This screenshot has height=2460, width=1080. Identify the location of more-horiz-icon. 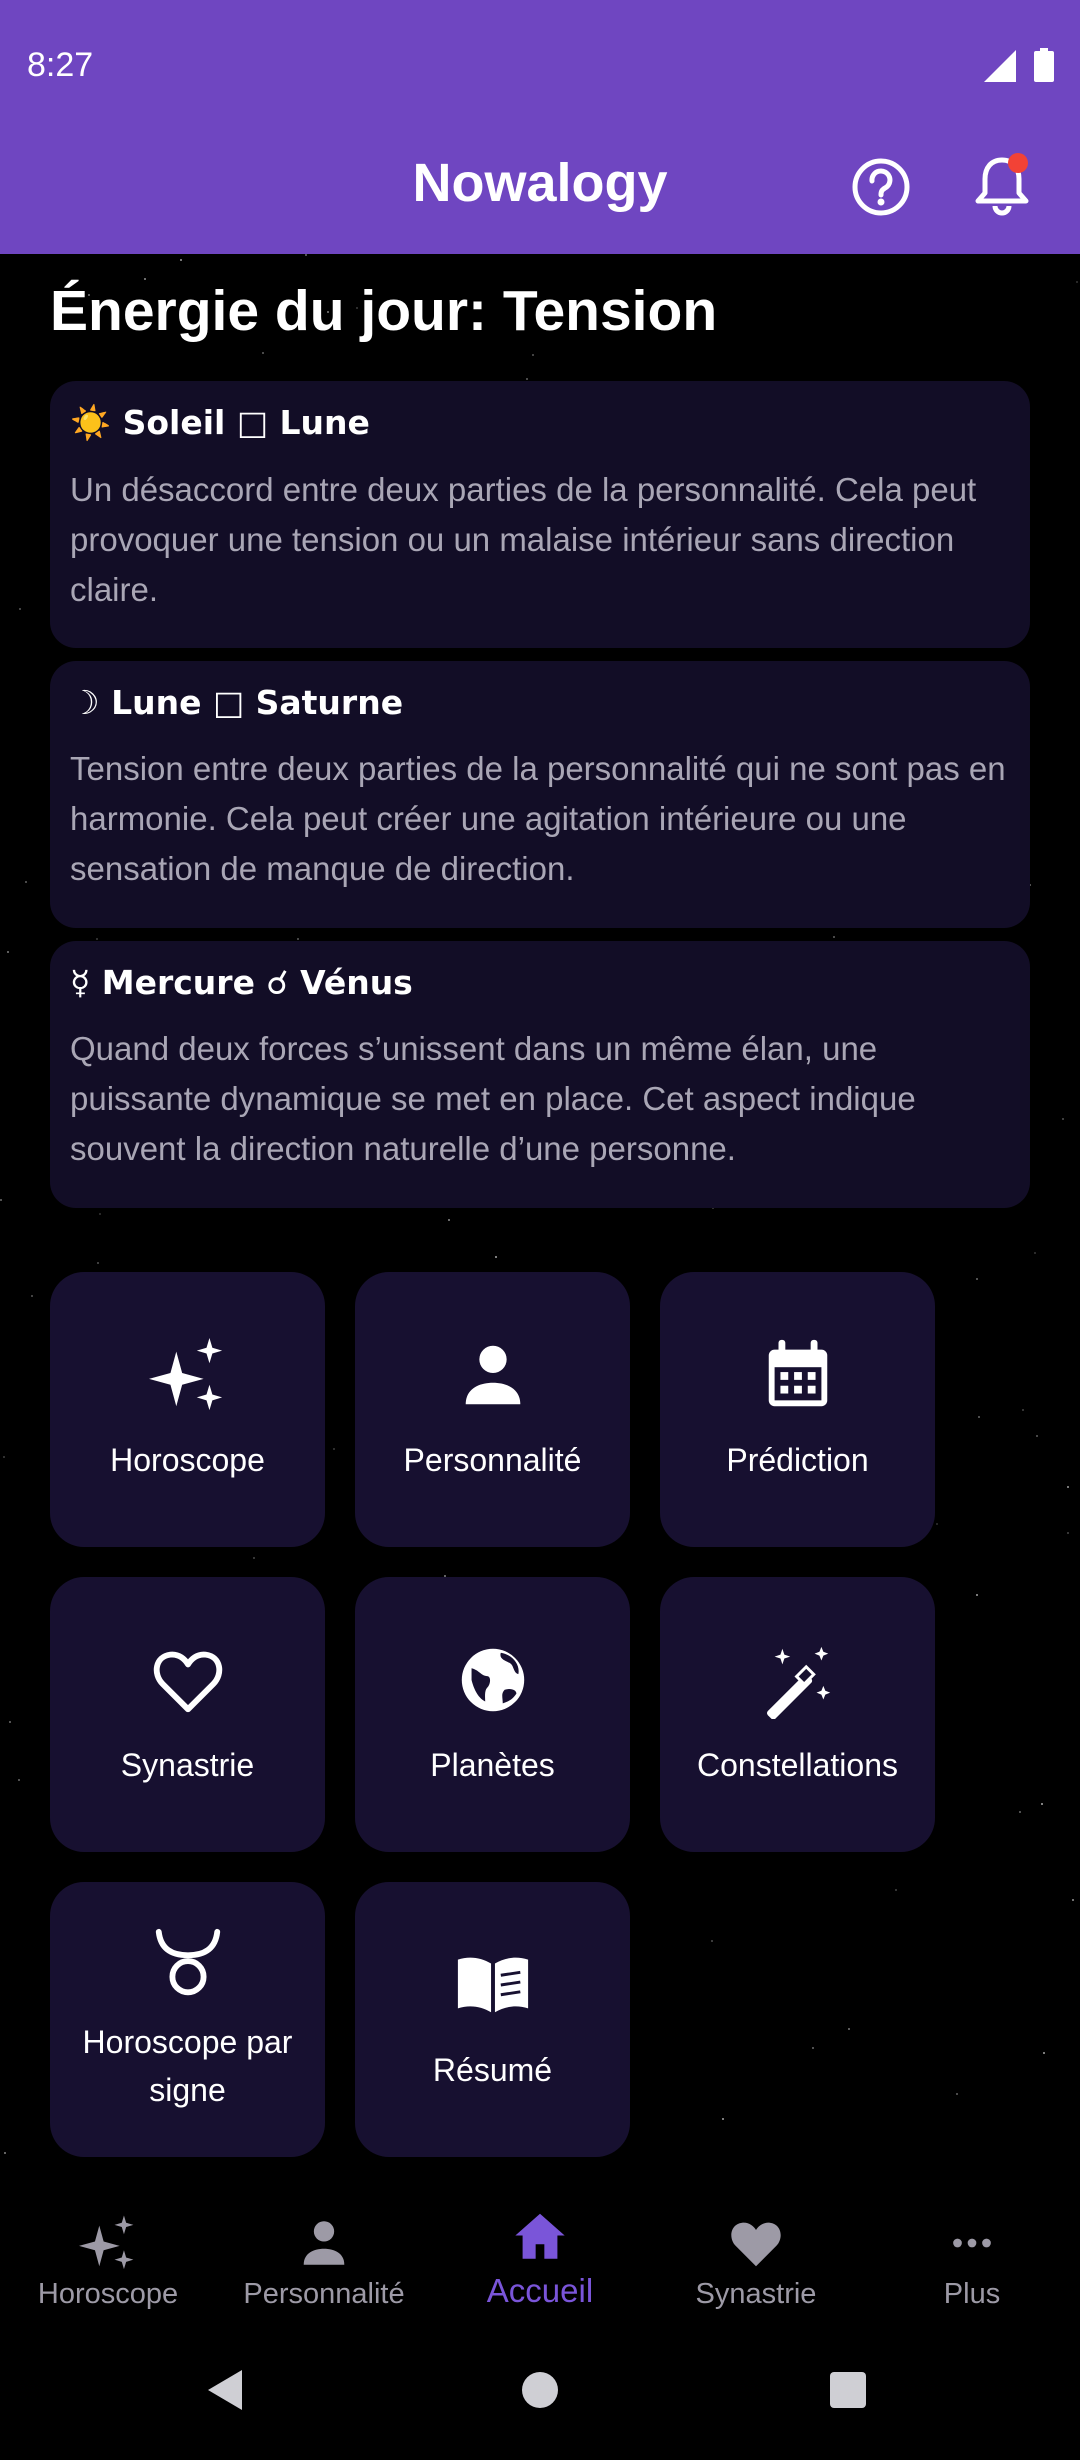
(972, 2243).